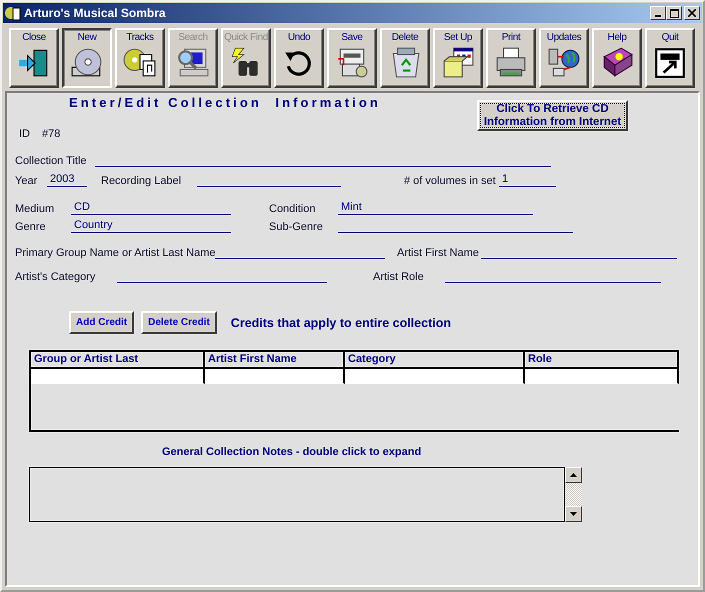  I want to click on app-icon, so click(13, 13).